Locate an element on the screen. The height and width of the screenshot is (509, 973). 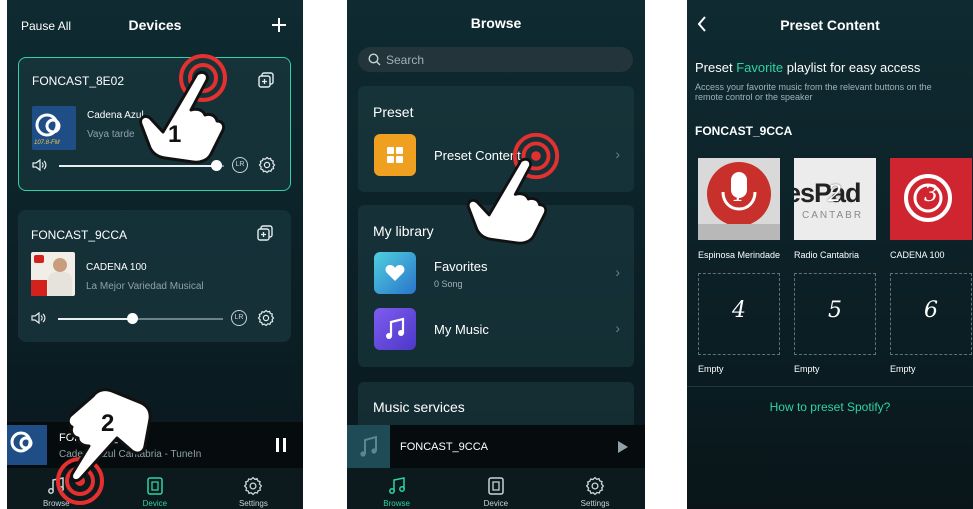
preset-tile-empty: 5 is located at coordinates (835, 314).